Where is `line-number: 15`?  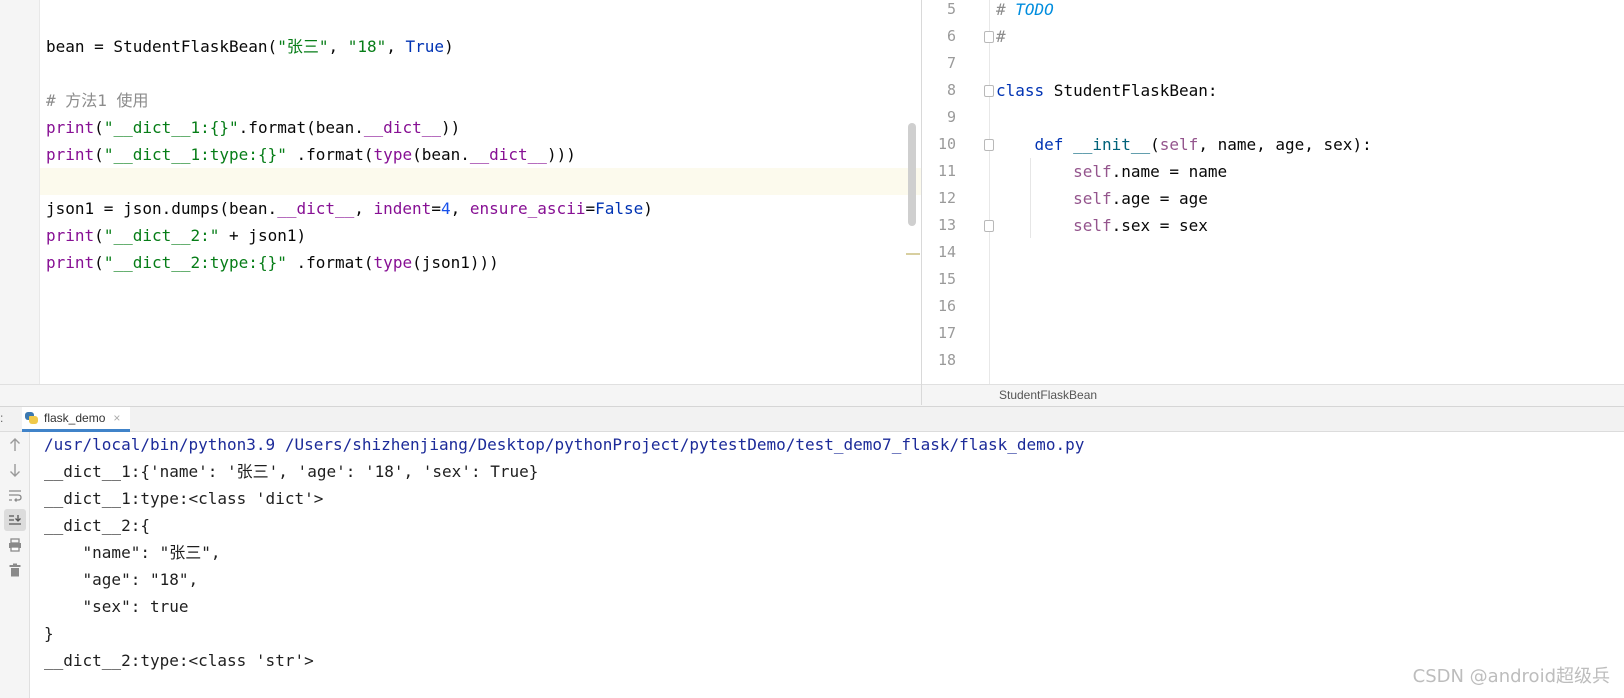 line-number: 15 is located at coordinates (939, 279).